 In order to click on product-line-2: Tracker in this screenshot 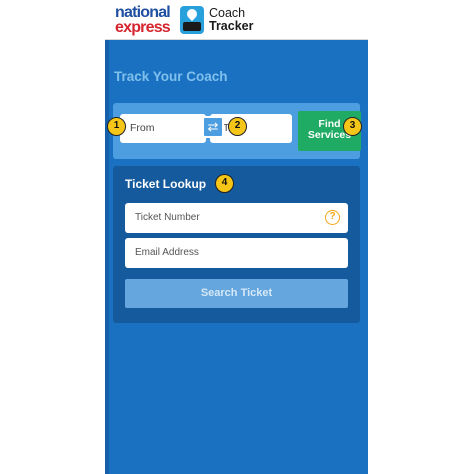, I will do `click(231, 26)`.